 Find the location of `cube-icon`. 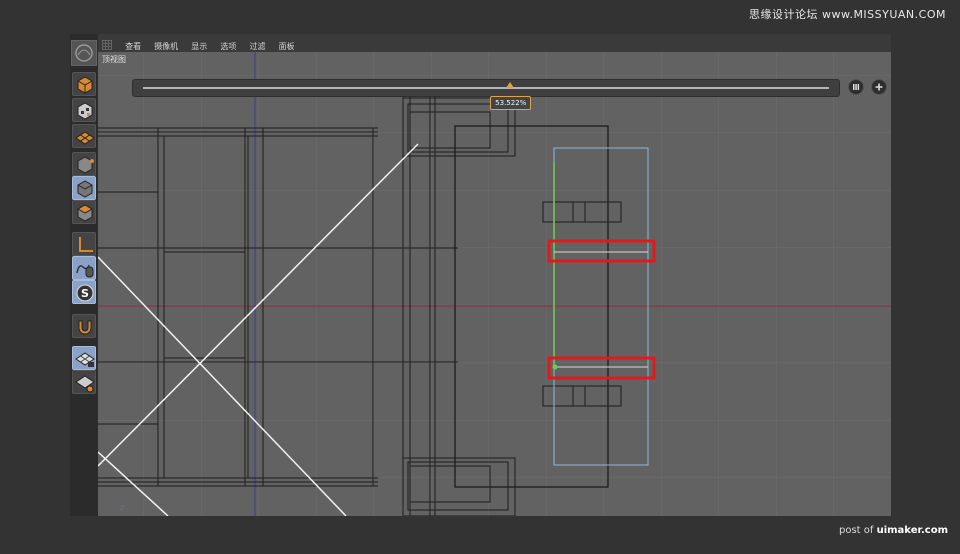

cube-icon is located at coordinates (84, 84).